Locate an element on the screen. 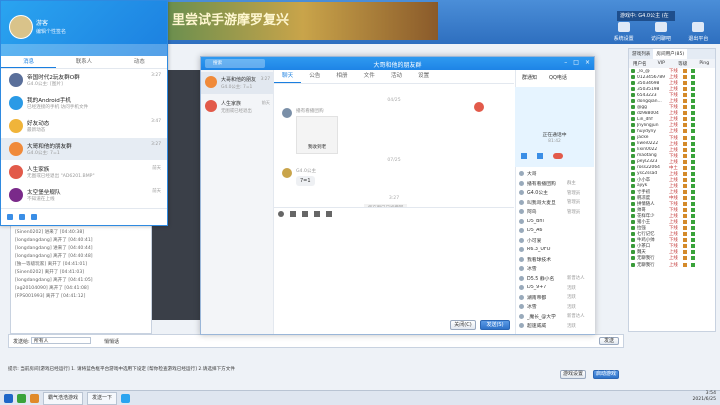  member-row: D5_A6 is located at coordinates (554, 231).